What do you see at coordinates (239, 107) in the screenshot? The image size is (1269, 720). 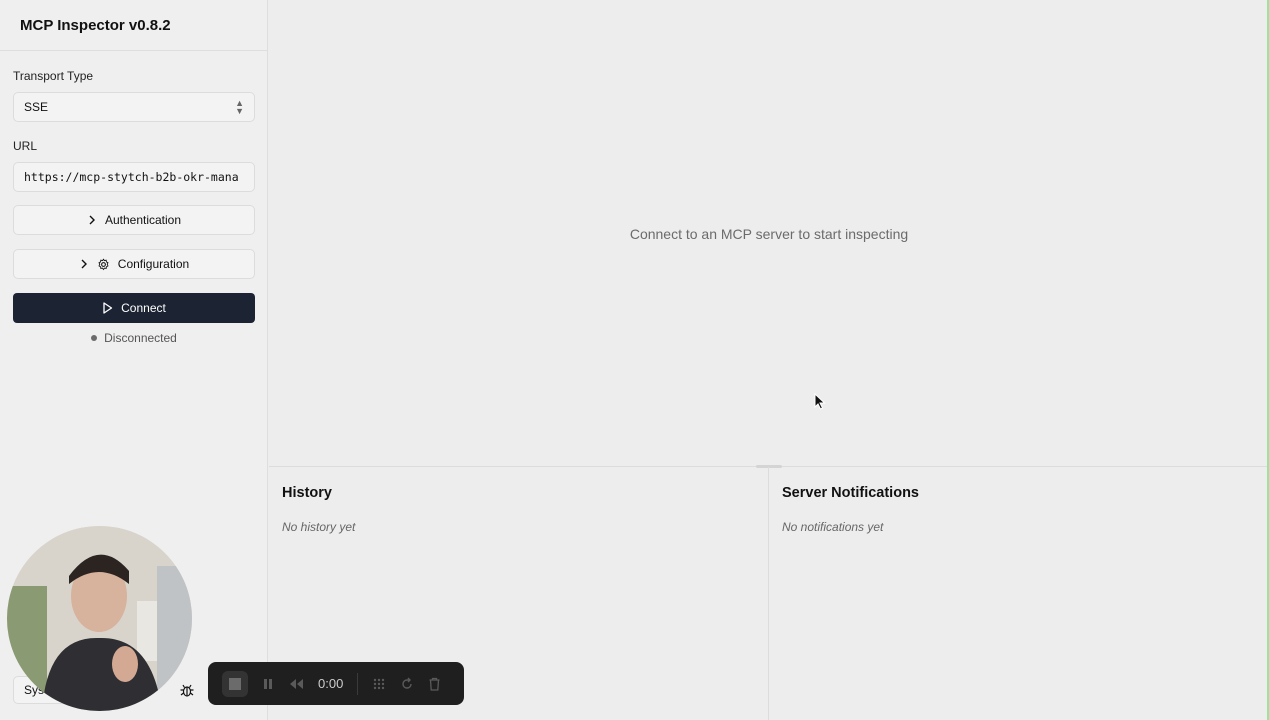 I see `chevron-updown-icon: ▲ ▼` at bounding box center [239, 107].